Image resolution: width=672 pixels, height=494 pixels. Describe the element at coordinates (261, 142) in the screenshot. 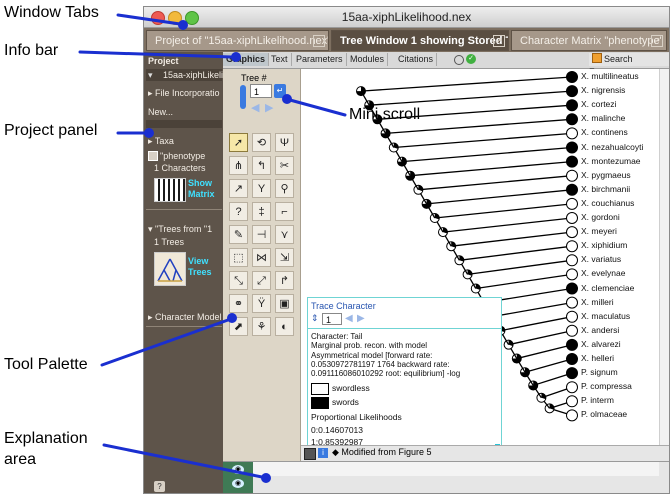

I see `rotate-tool-icon: ⟲` at that location.